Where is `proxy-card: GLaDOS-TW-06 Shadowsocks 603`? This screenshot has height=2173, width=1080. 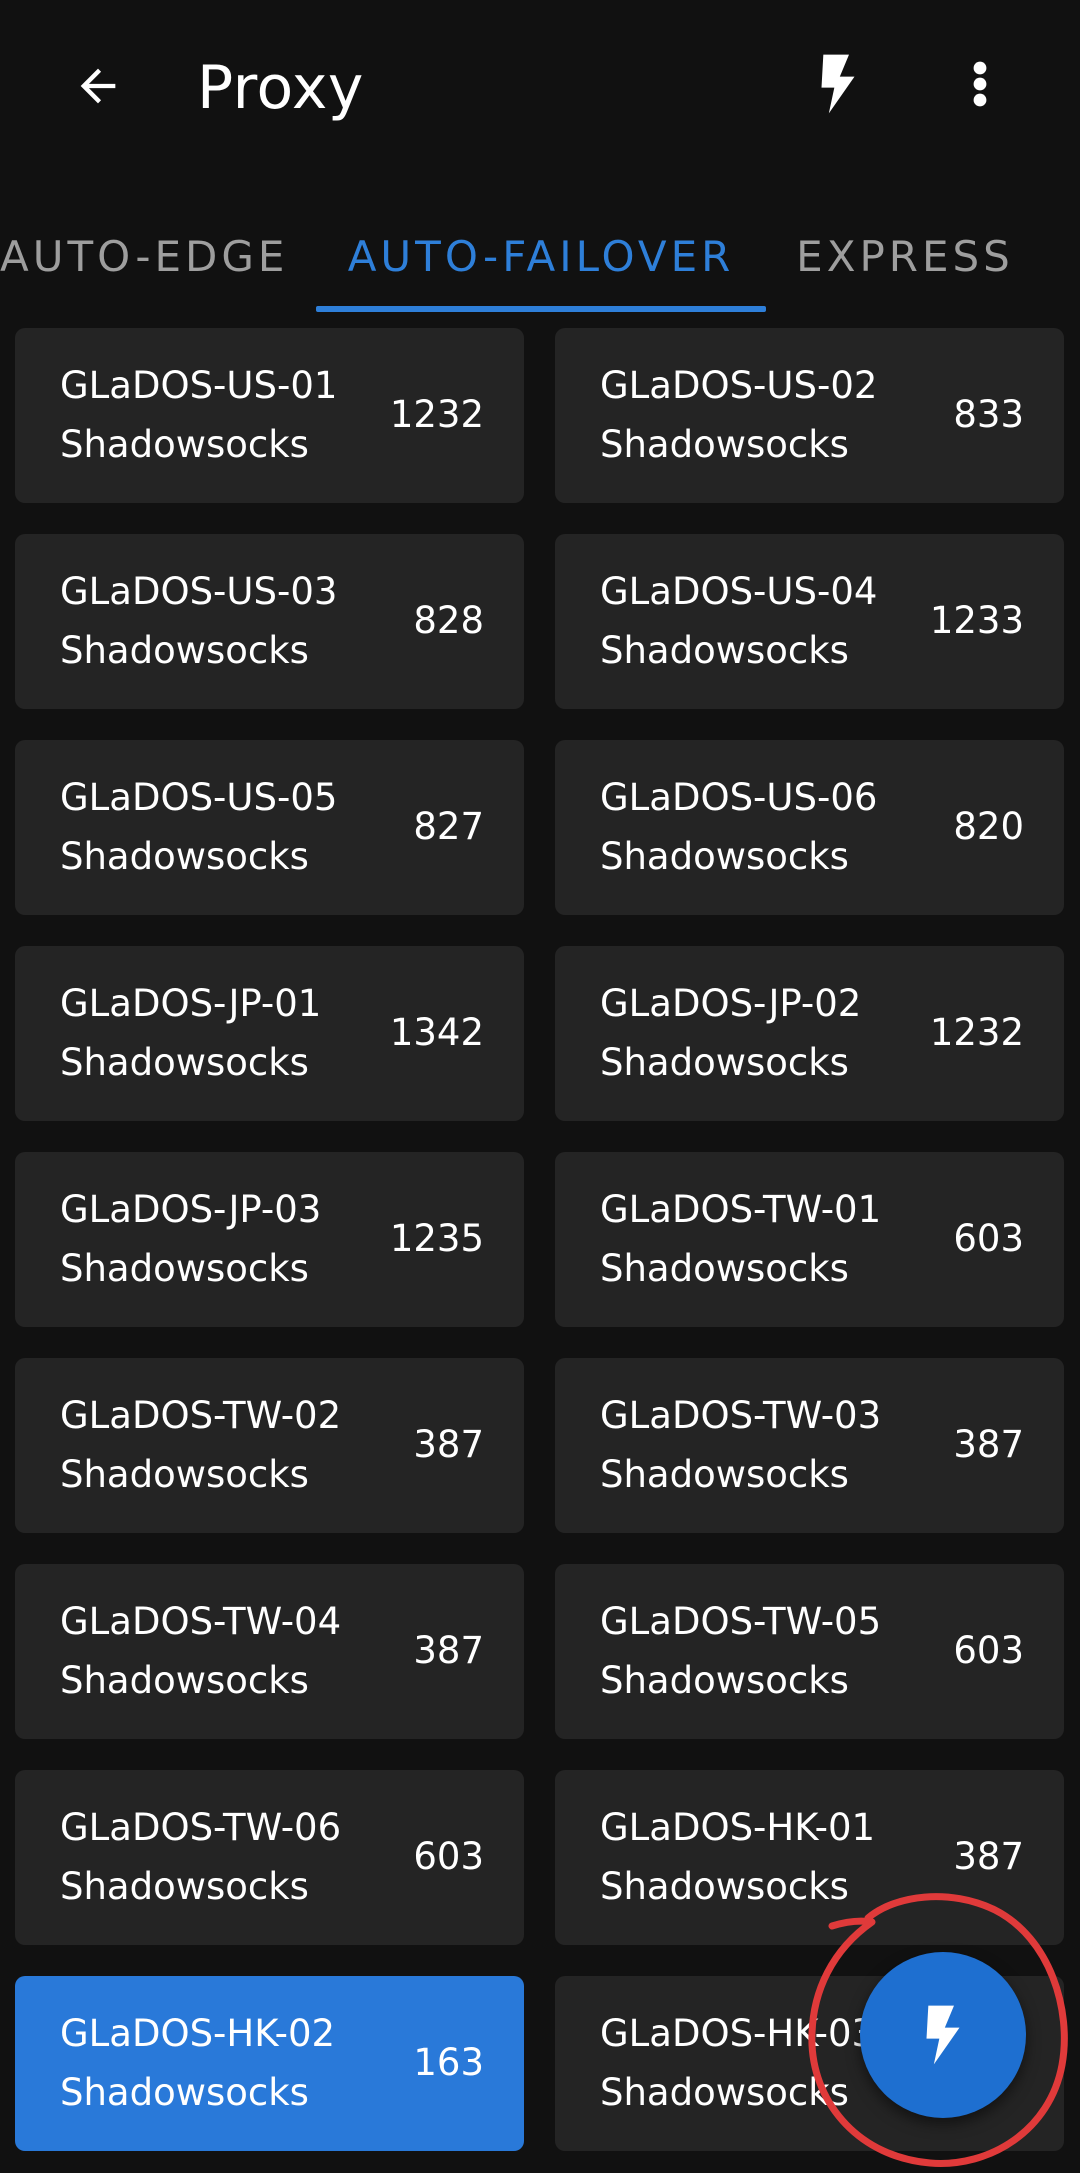
proxy-card: GLaDOS-TW-06 Shadowsocks 603 is located at coordinates (269, 1857).